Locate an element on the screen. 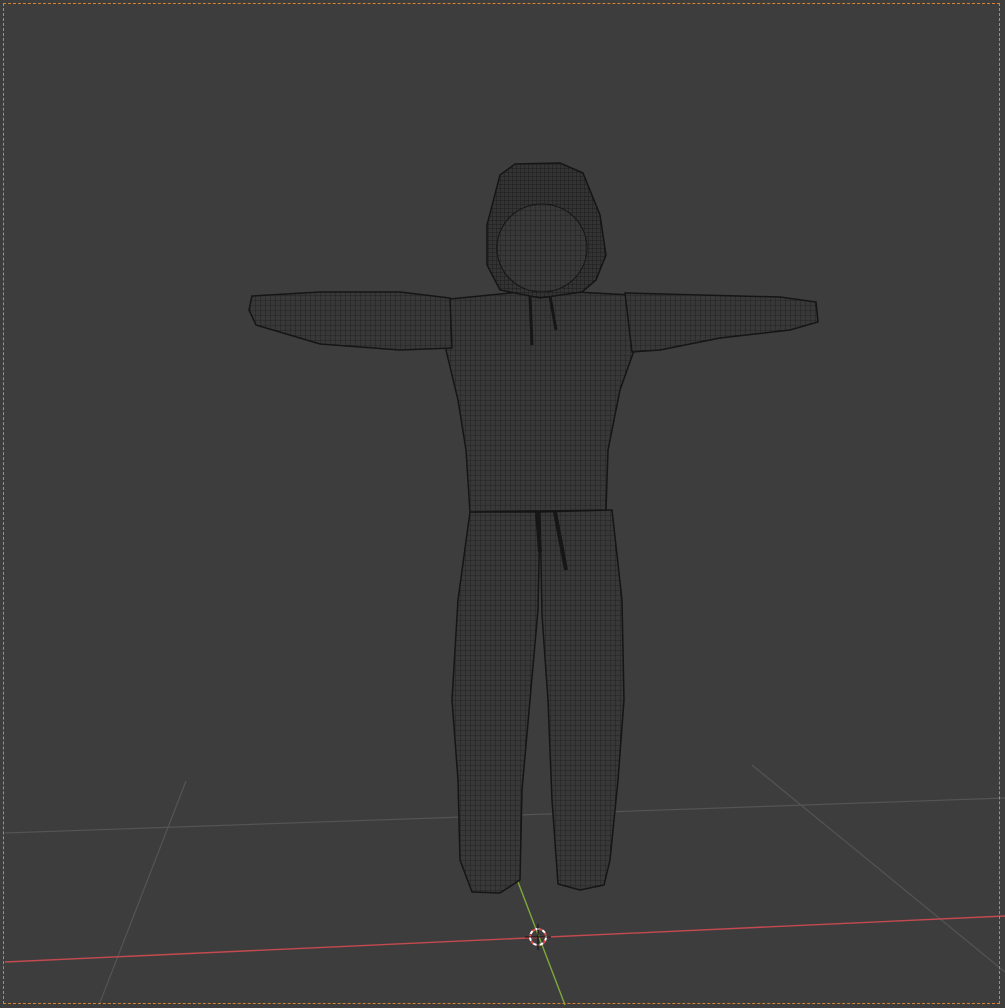 This screenshot has height=1008, width=1005. hoodie-right-arm is located at coordinates (721, 322).